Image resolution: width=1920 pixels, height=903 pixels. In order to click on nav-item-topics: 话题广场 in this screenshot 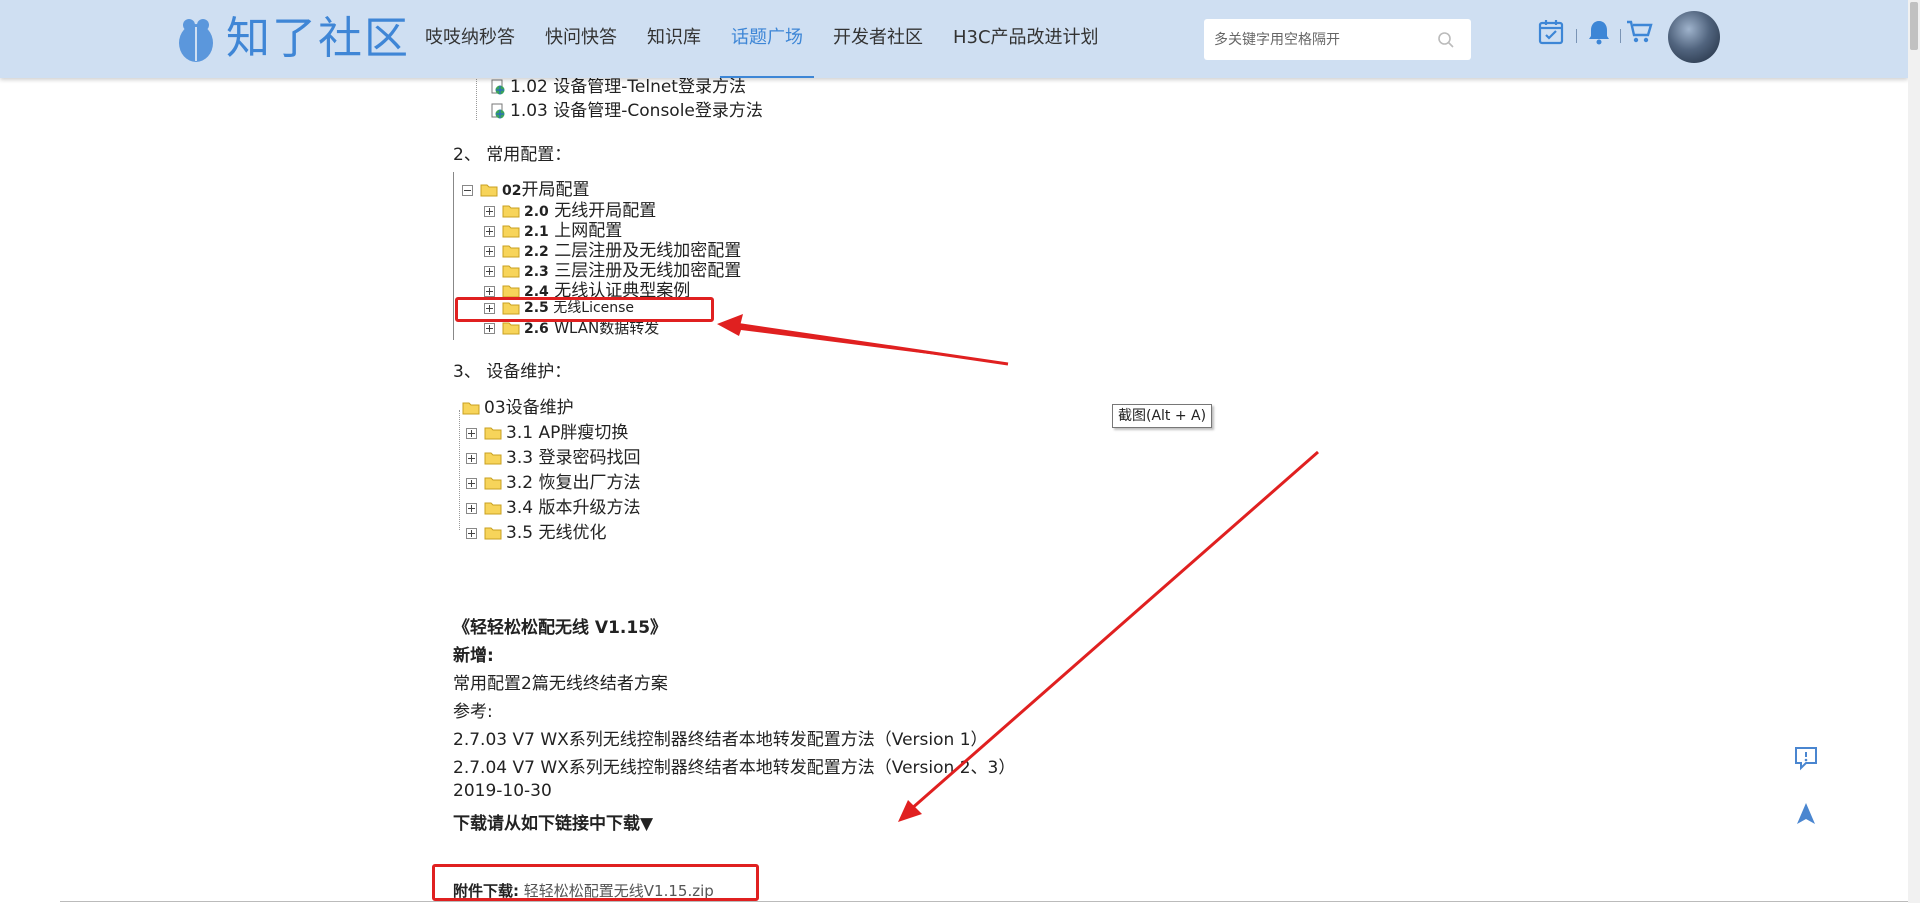, I will do `click(767, 39)`.